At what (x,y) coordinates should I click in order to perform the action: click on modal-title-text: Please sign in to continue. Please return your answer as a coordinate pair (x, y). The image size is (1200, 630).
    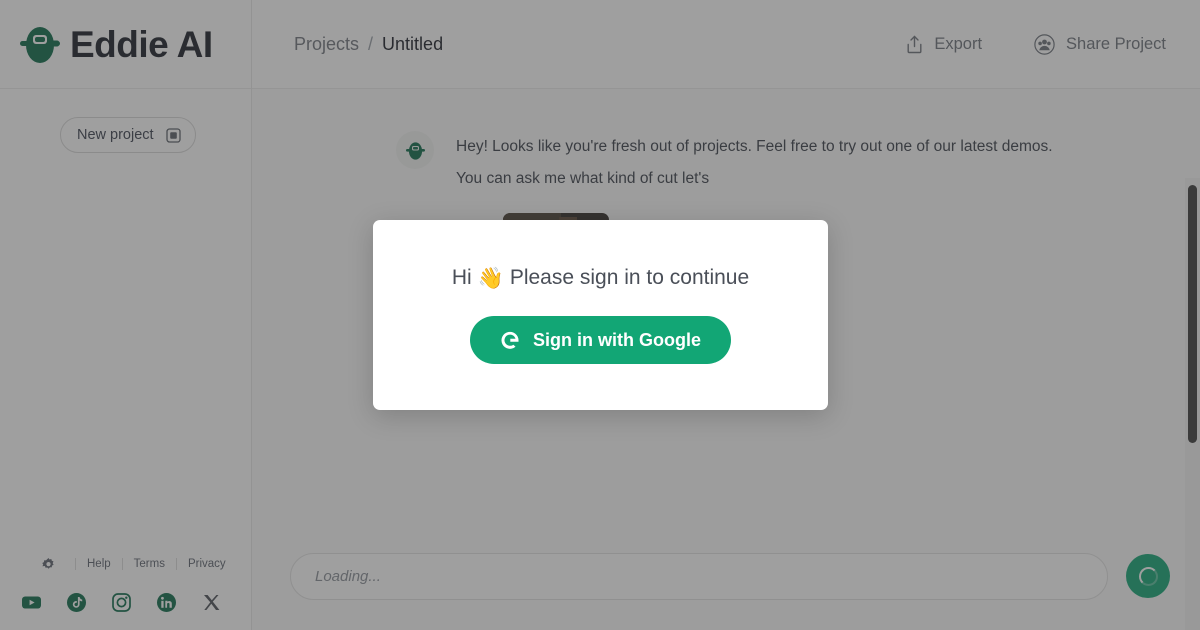
    Looking at the image, I should click on (629, 277).